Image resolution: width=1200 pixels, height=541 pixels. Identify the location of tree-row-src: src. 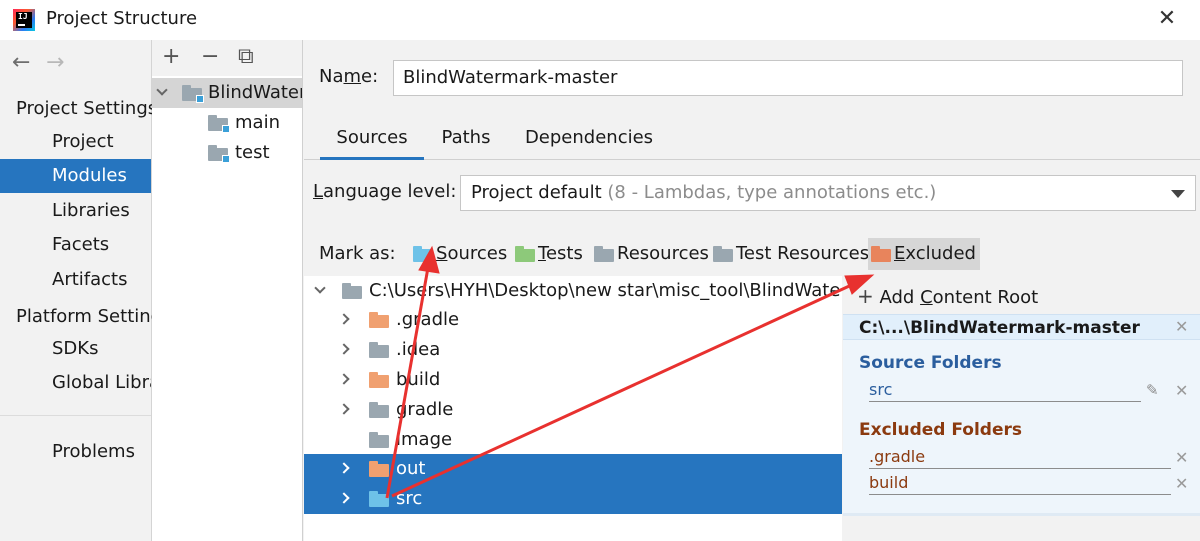
(573, 499).